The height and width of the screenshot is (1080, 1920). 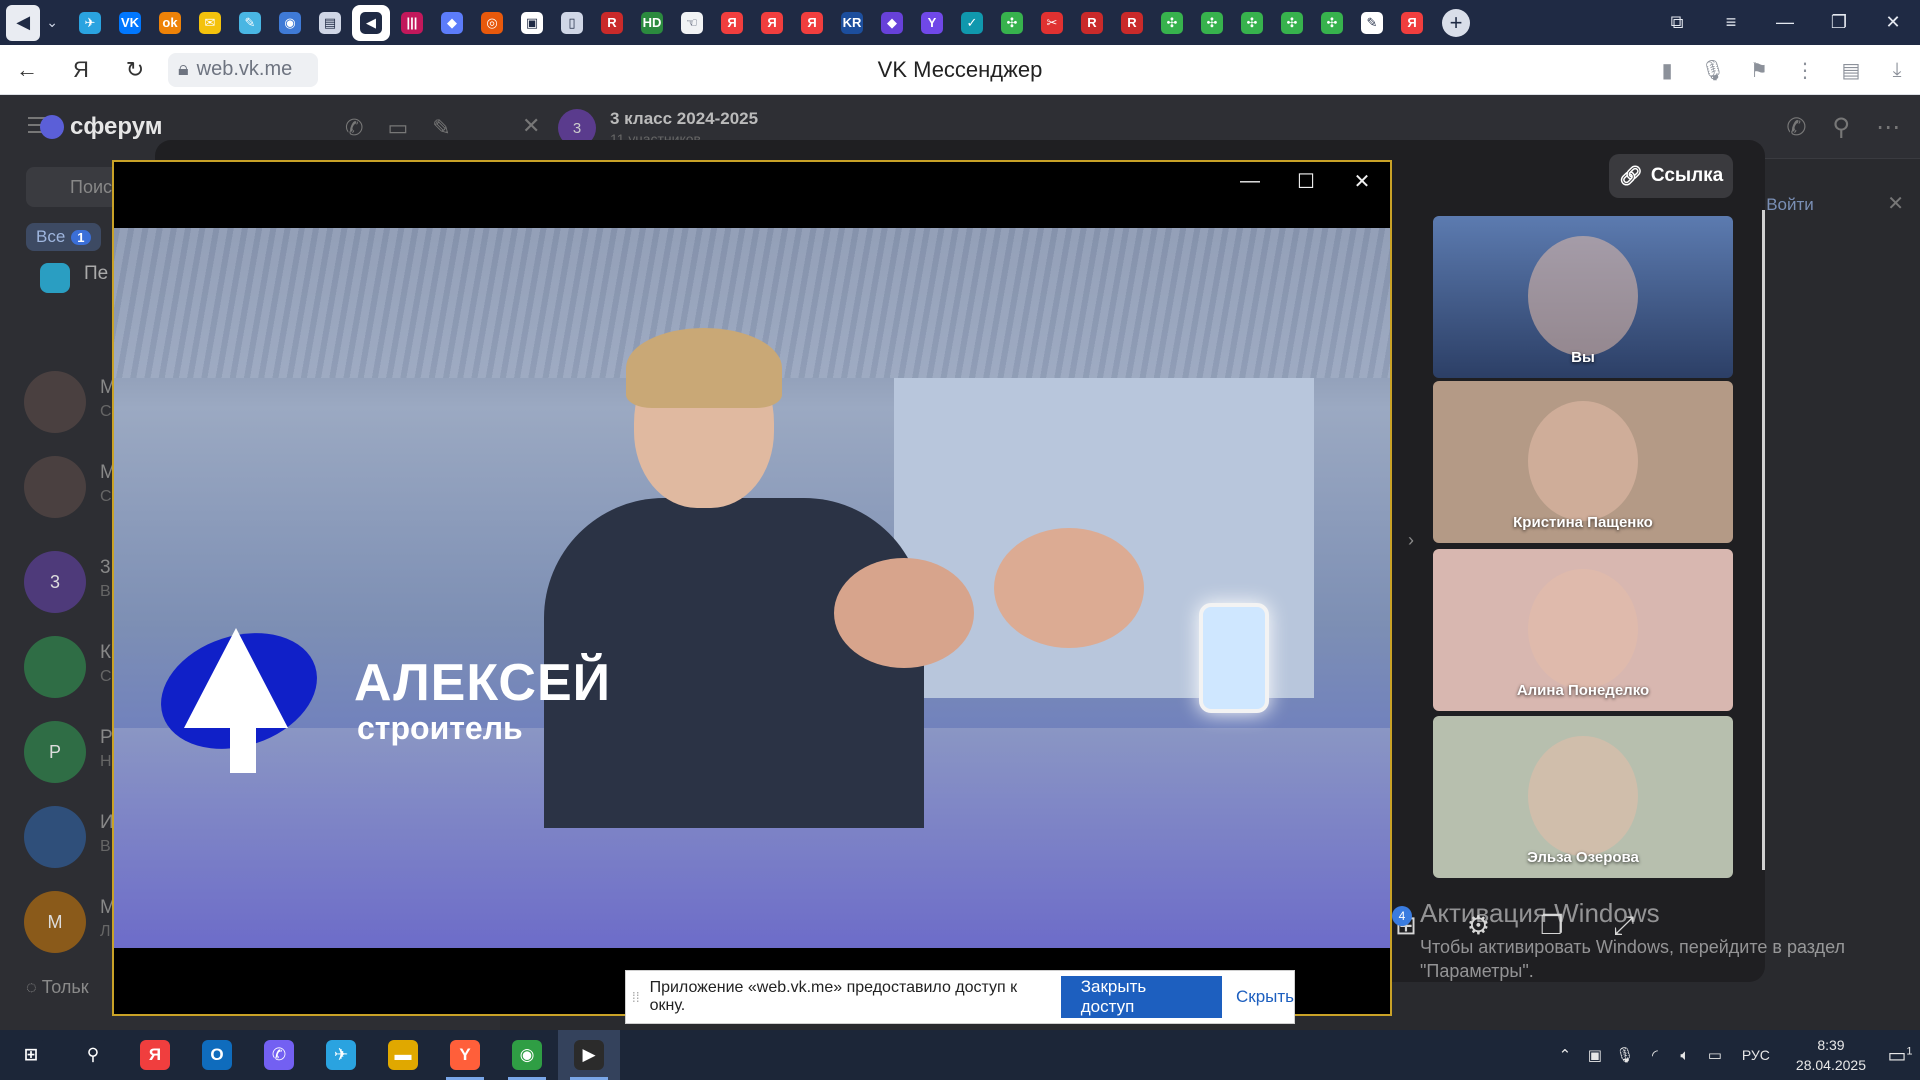 What do you see at coordinates (1900, 1055) in the screenshot?
I see `notifications-icon: ▭1` at bounding box center [1900, 1055].